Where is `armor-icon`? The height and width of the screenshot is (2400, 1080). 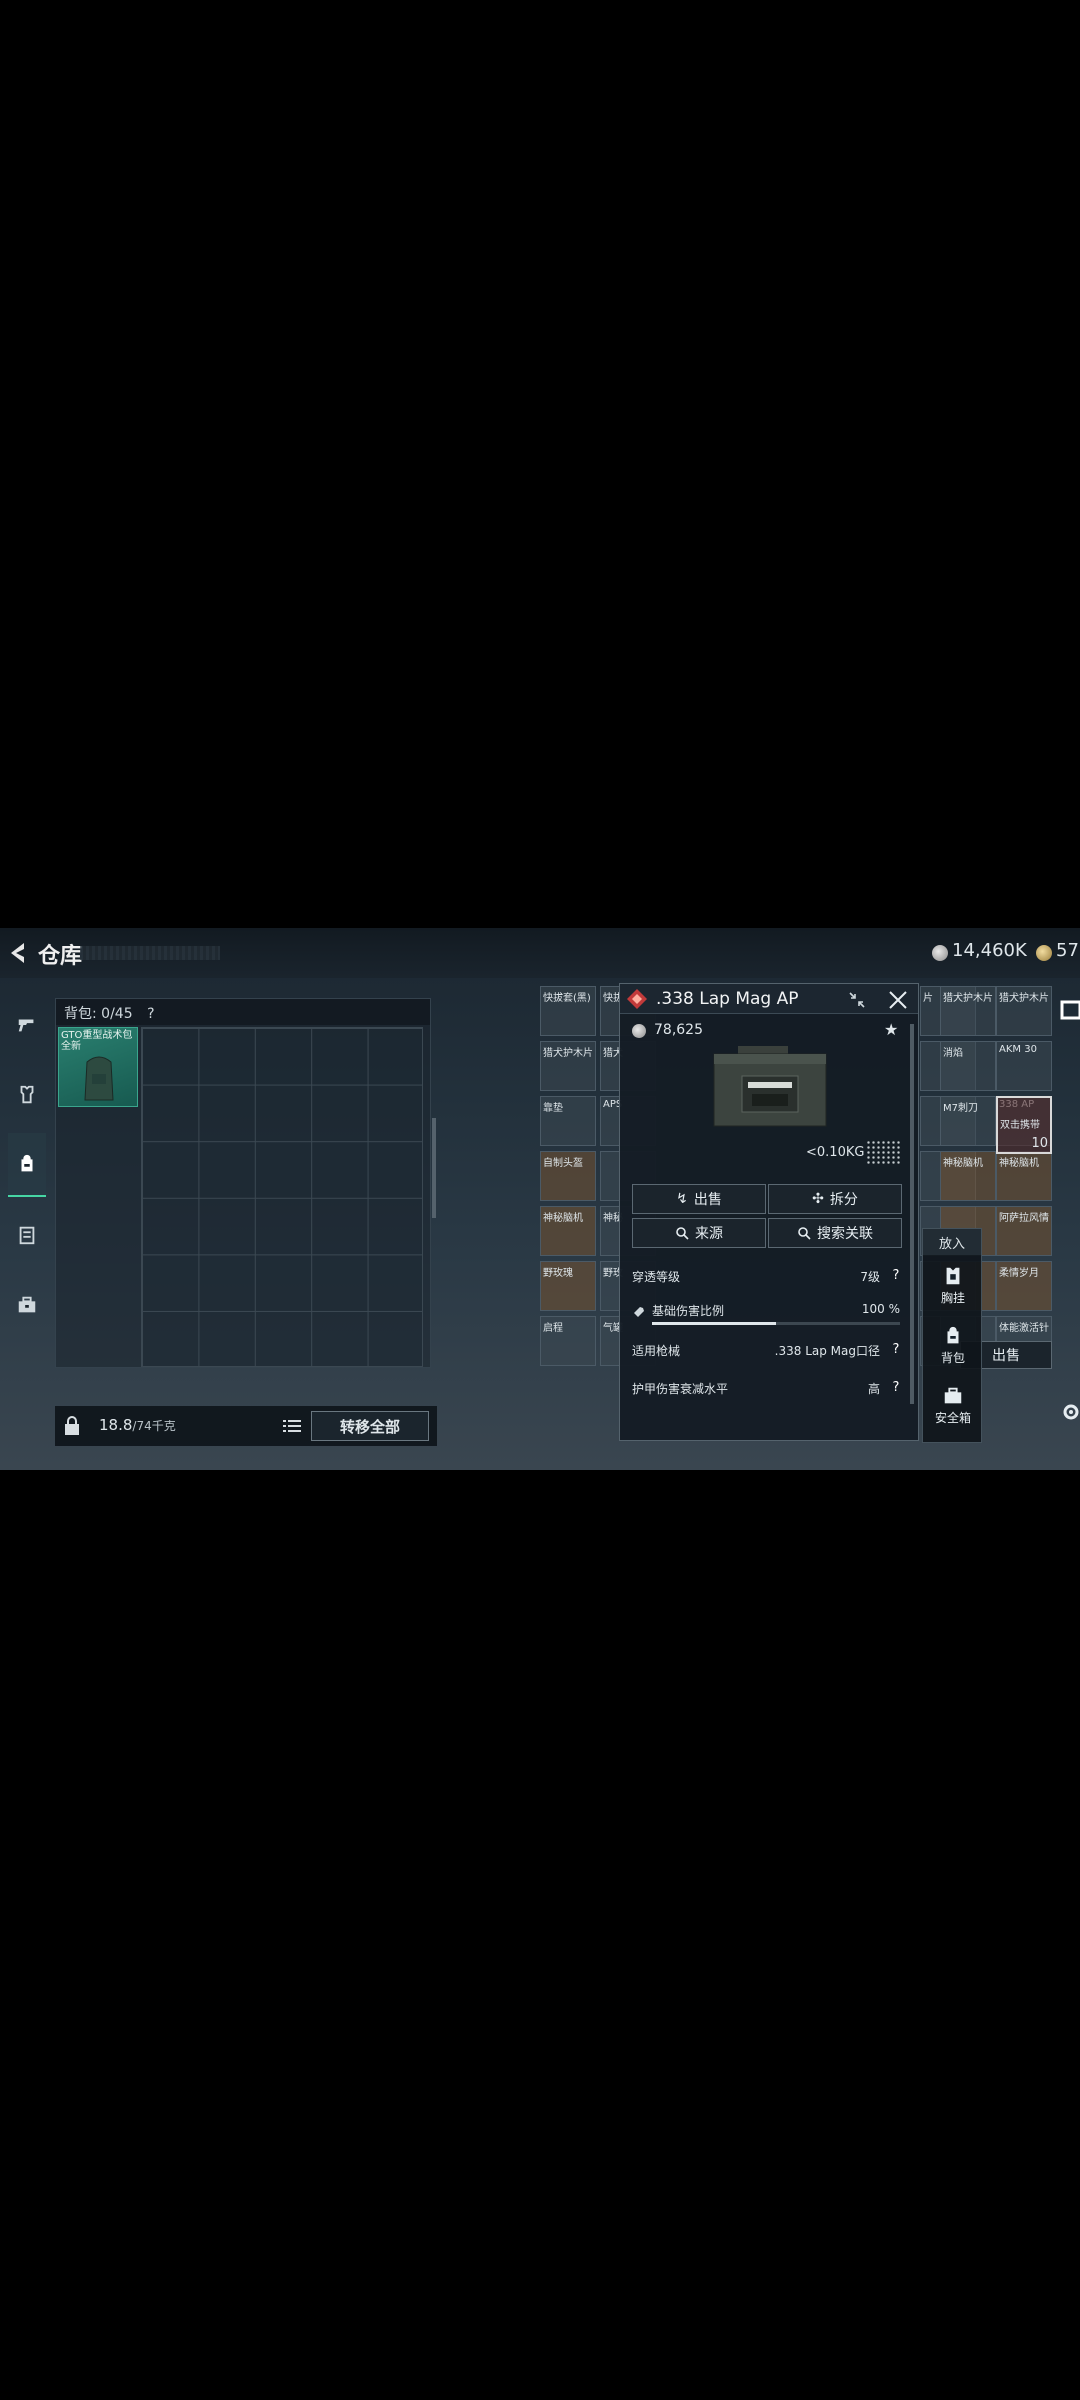
armor-icon is located at coordinates (27, 1094).